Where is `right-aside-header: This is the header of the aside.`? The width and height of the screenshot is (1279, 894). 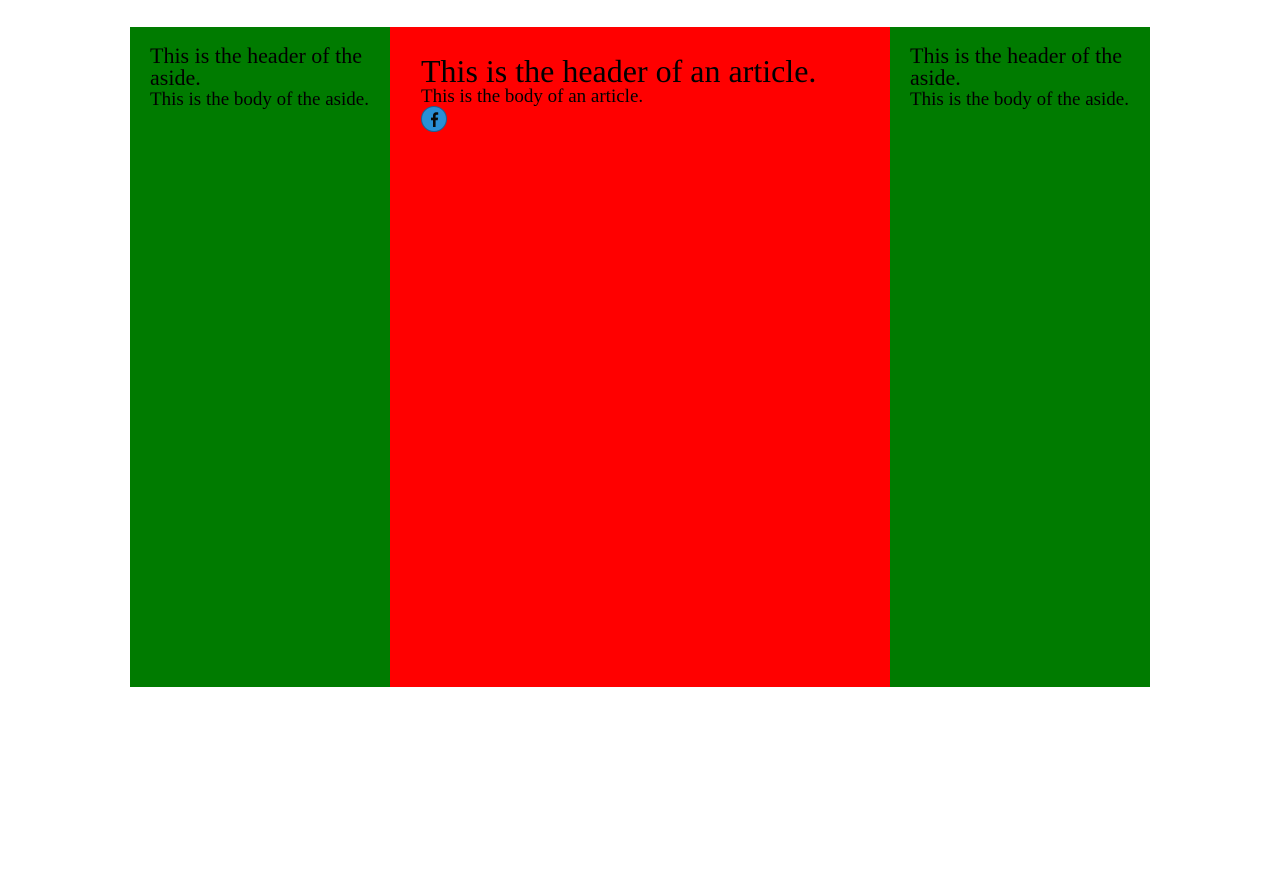
right-aside-header: This is the header of the aside. is located at coordinates (1016, 66).